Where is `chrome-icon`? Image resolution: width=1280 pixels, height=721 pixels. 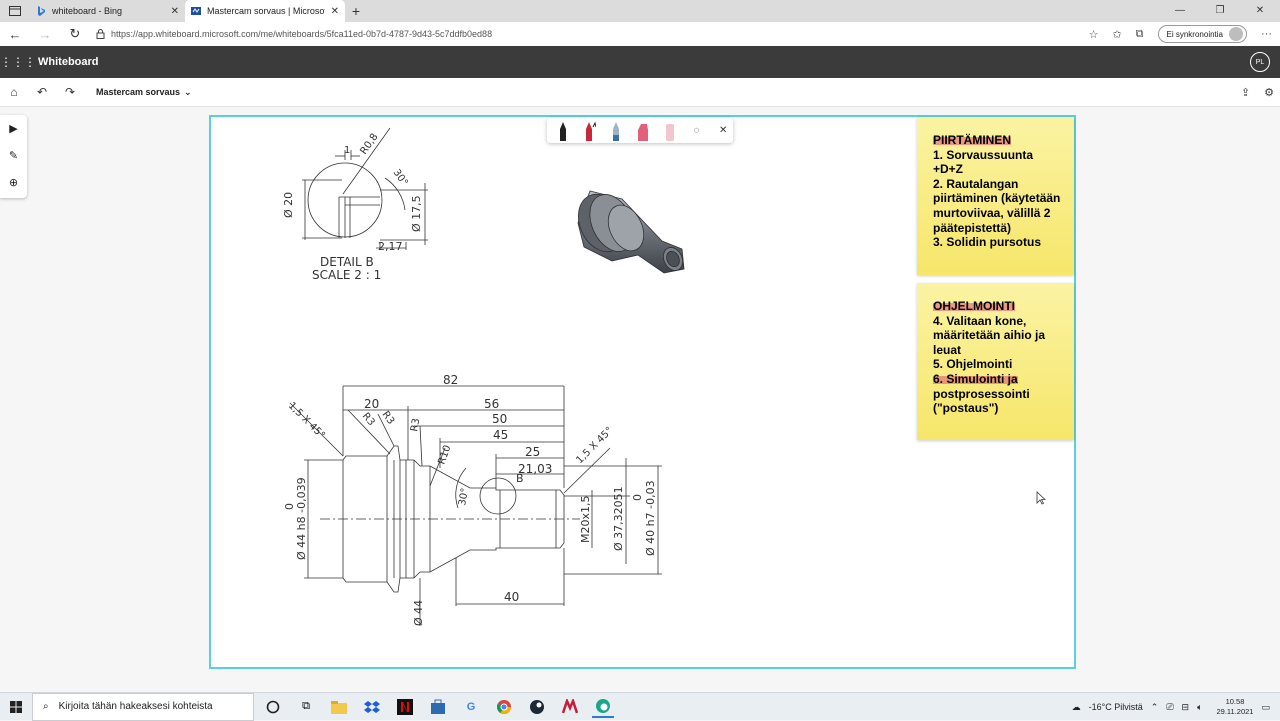 chrome-icon is located at coordinates (504, 707).